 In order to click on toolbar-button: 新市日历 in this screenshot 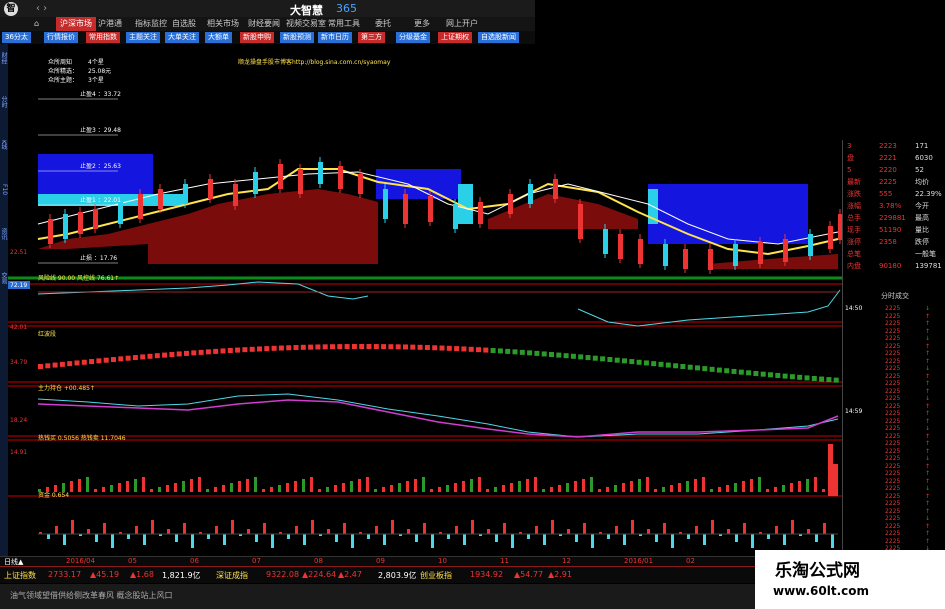, I will do `click(335, 37)`.